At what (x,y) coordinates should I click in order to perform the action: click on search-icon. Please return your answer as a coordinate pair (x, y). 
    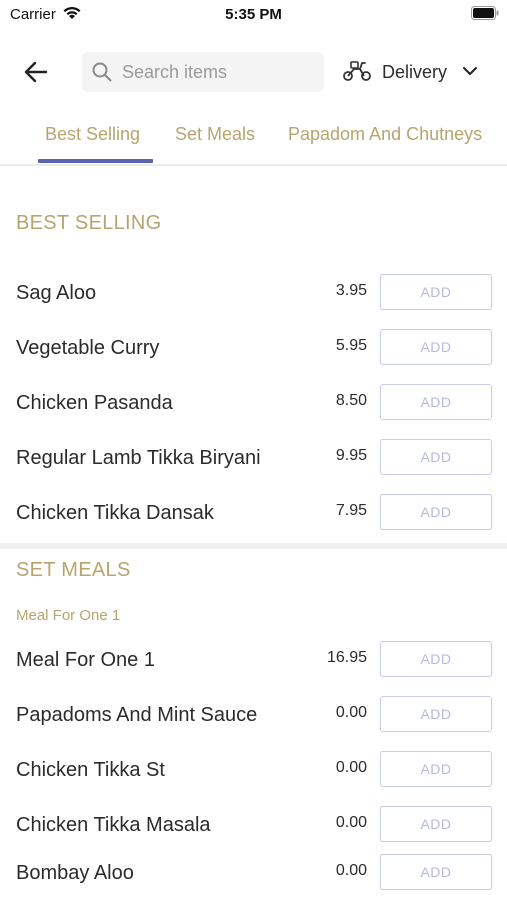
    Looking at the image, I should click on (102, 74).